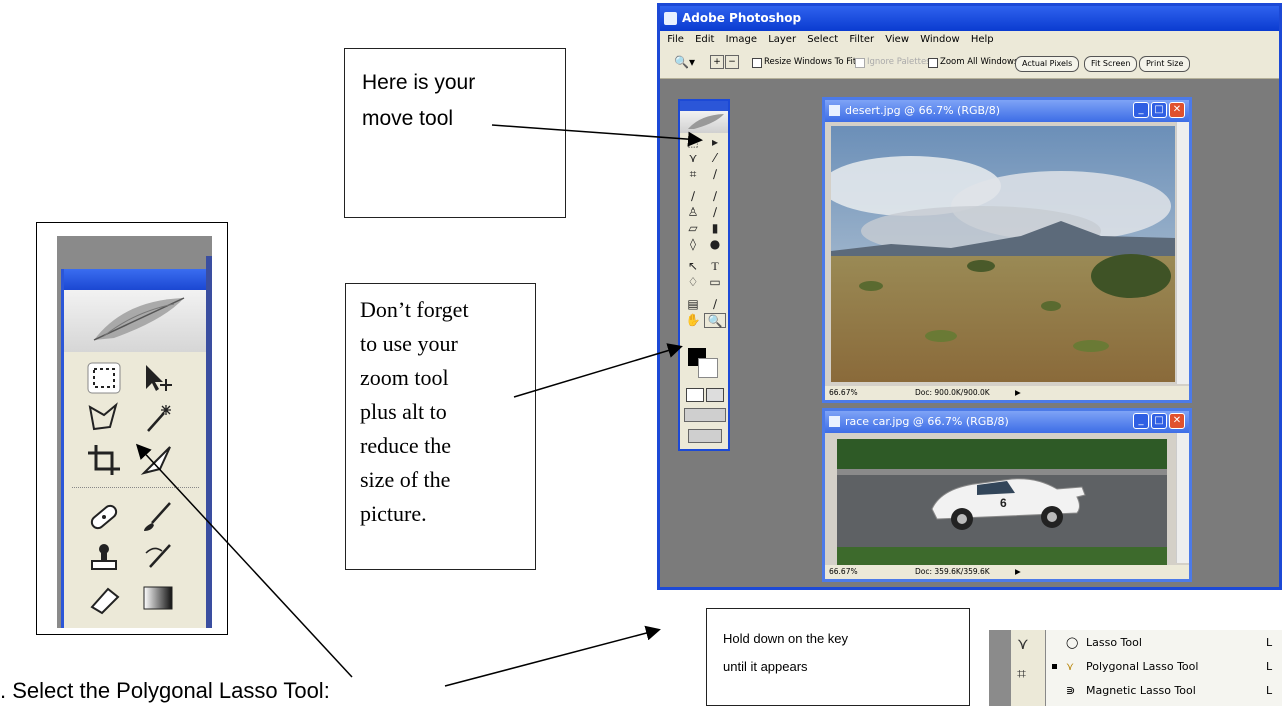 The image size is (1282, 706). What do you see at coordinates (822, 39) in the screenshot?
I see `menu-select: Select` at bounding box center [822, 39].